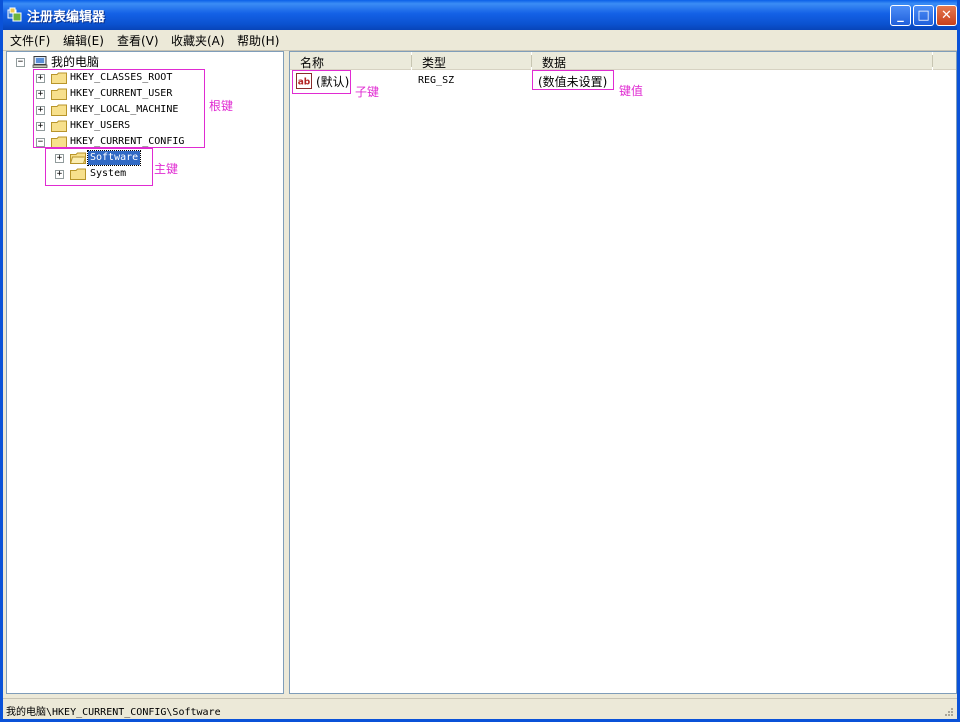 This screenshot has height=722, width=960. What do you see at coordinates (113, 712) in the screenshot?
I see `status-path: 我的电脑\HKEY_CURRENT_CONFIG\Software` at bounding box center [113, 712].